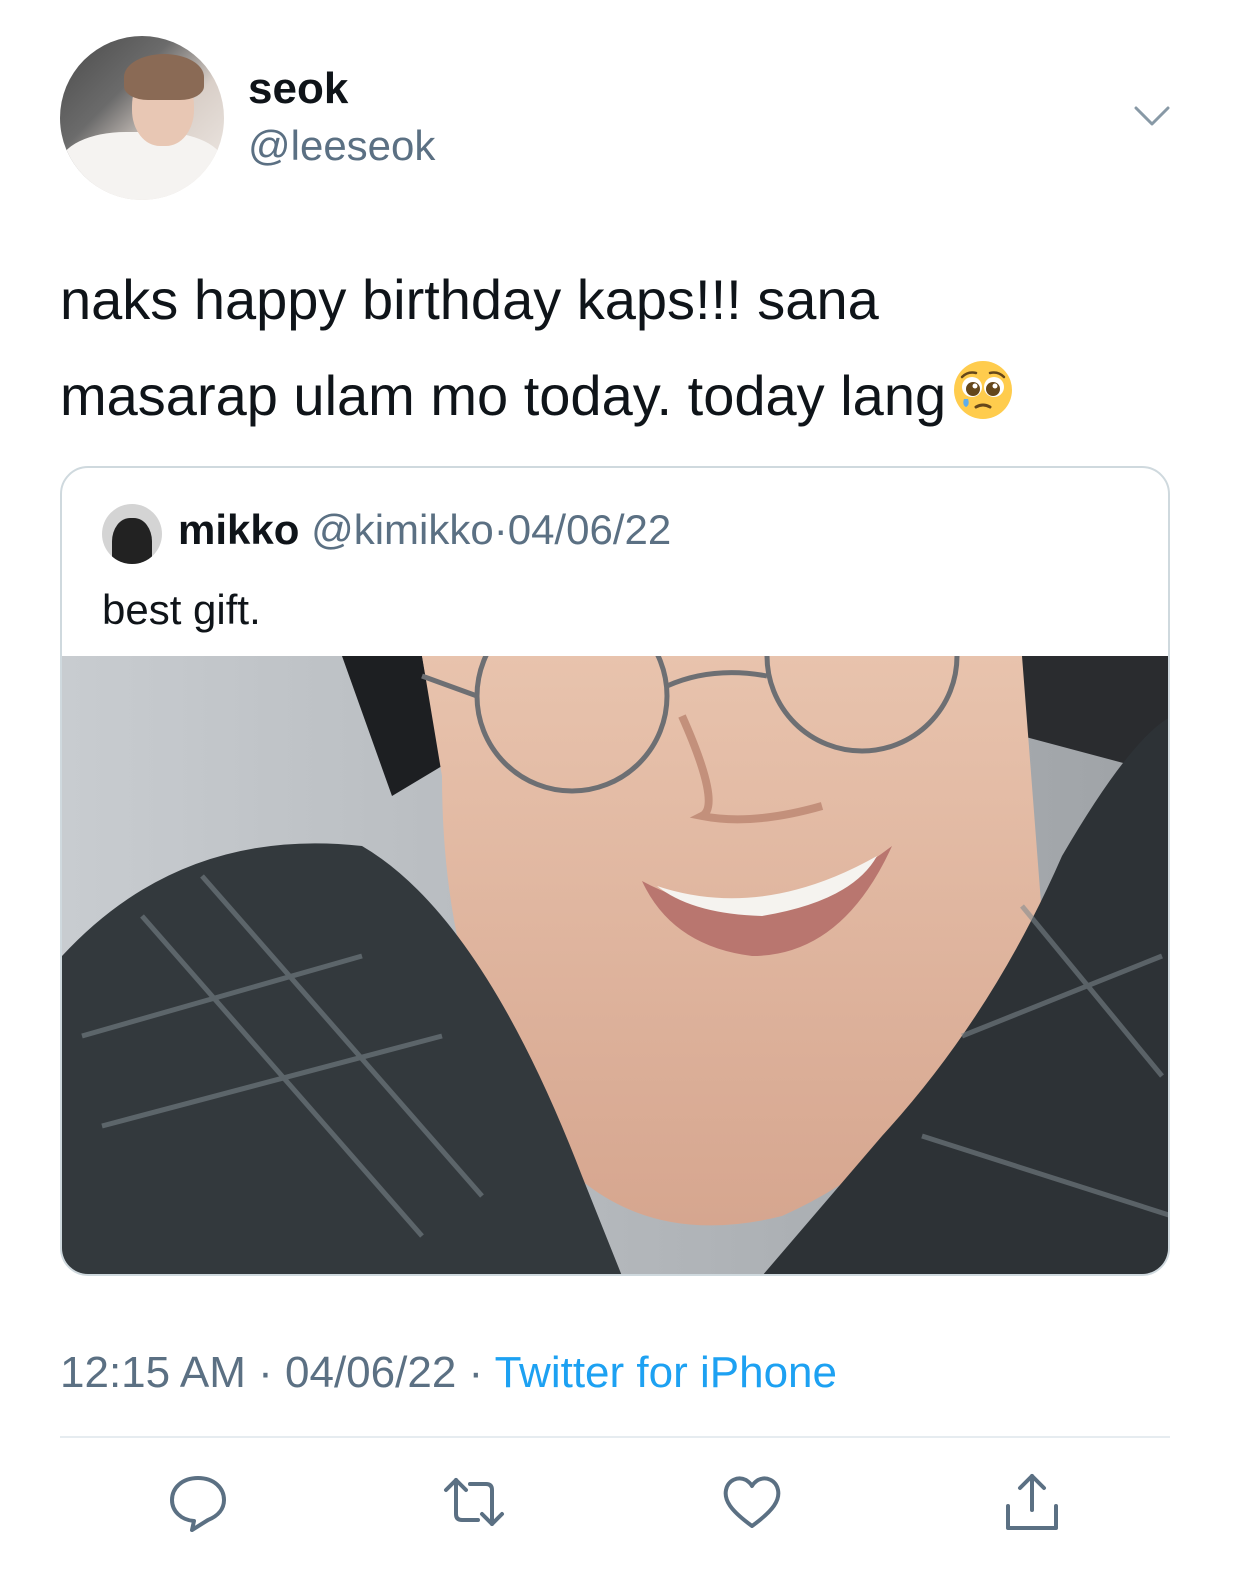  What do you see at coordinates (402, 529) in the screenshot?
I see `quoted-author-handle: @kimikko` at bounding box center [402, 529].